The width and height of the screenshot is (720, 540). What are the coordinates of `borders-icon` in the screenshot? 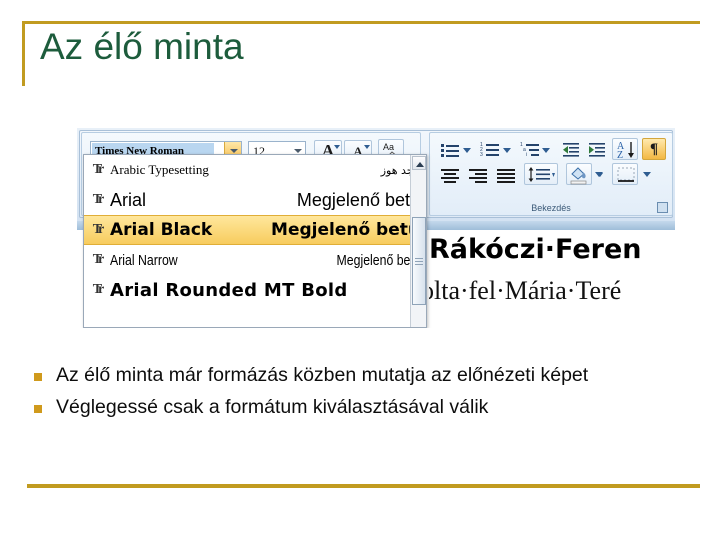 It's located at (626, 174).